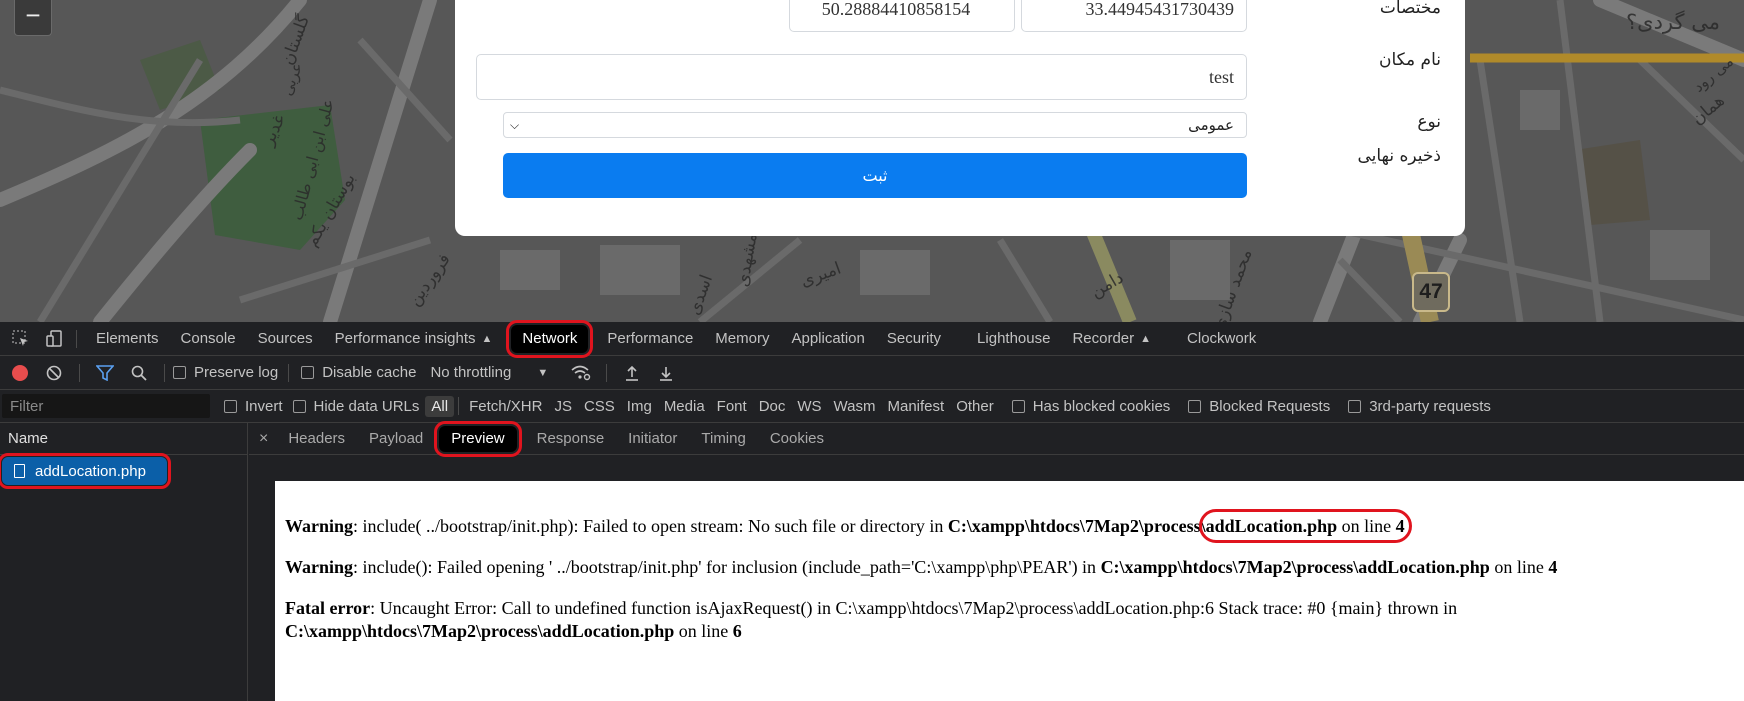  I want to click on road-number-badge: 47, so click(1431, 292).